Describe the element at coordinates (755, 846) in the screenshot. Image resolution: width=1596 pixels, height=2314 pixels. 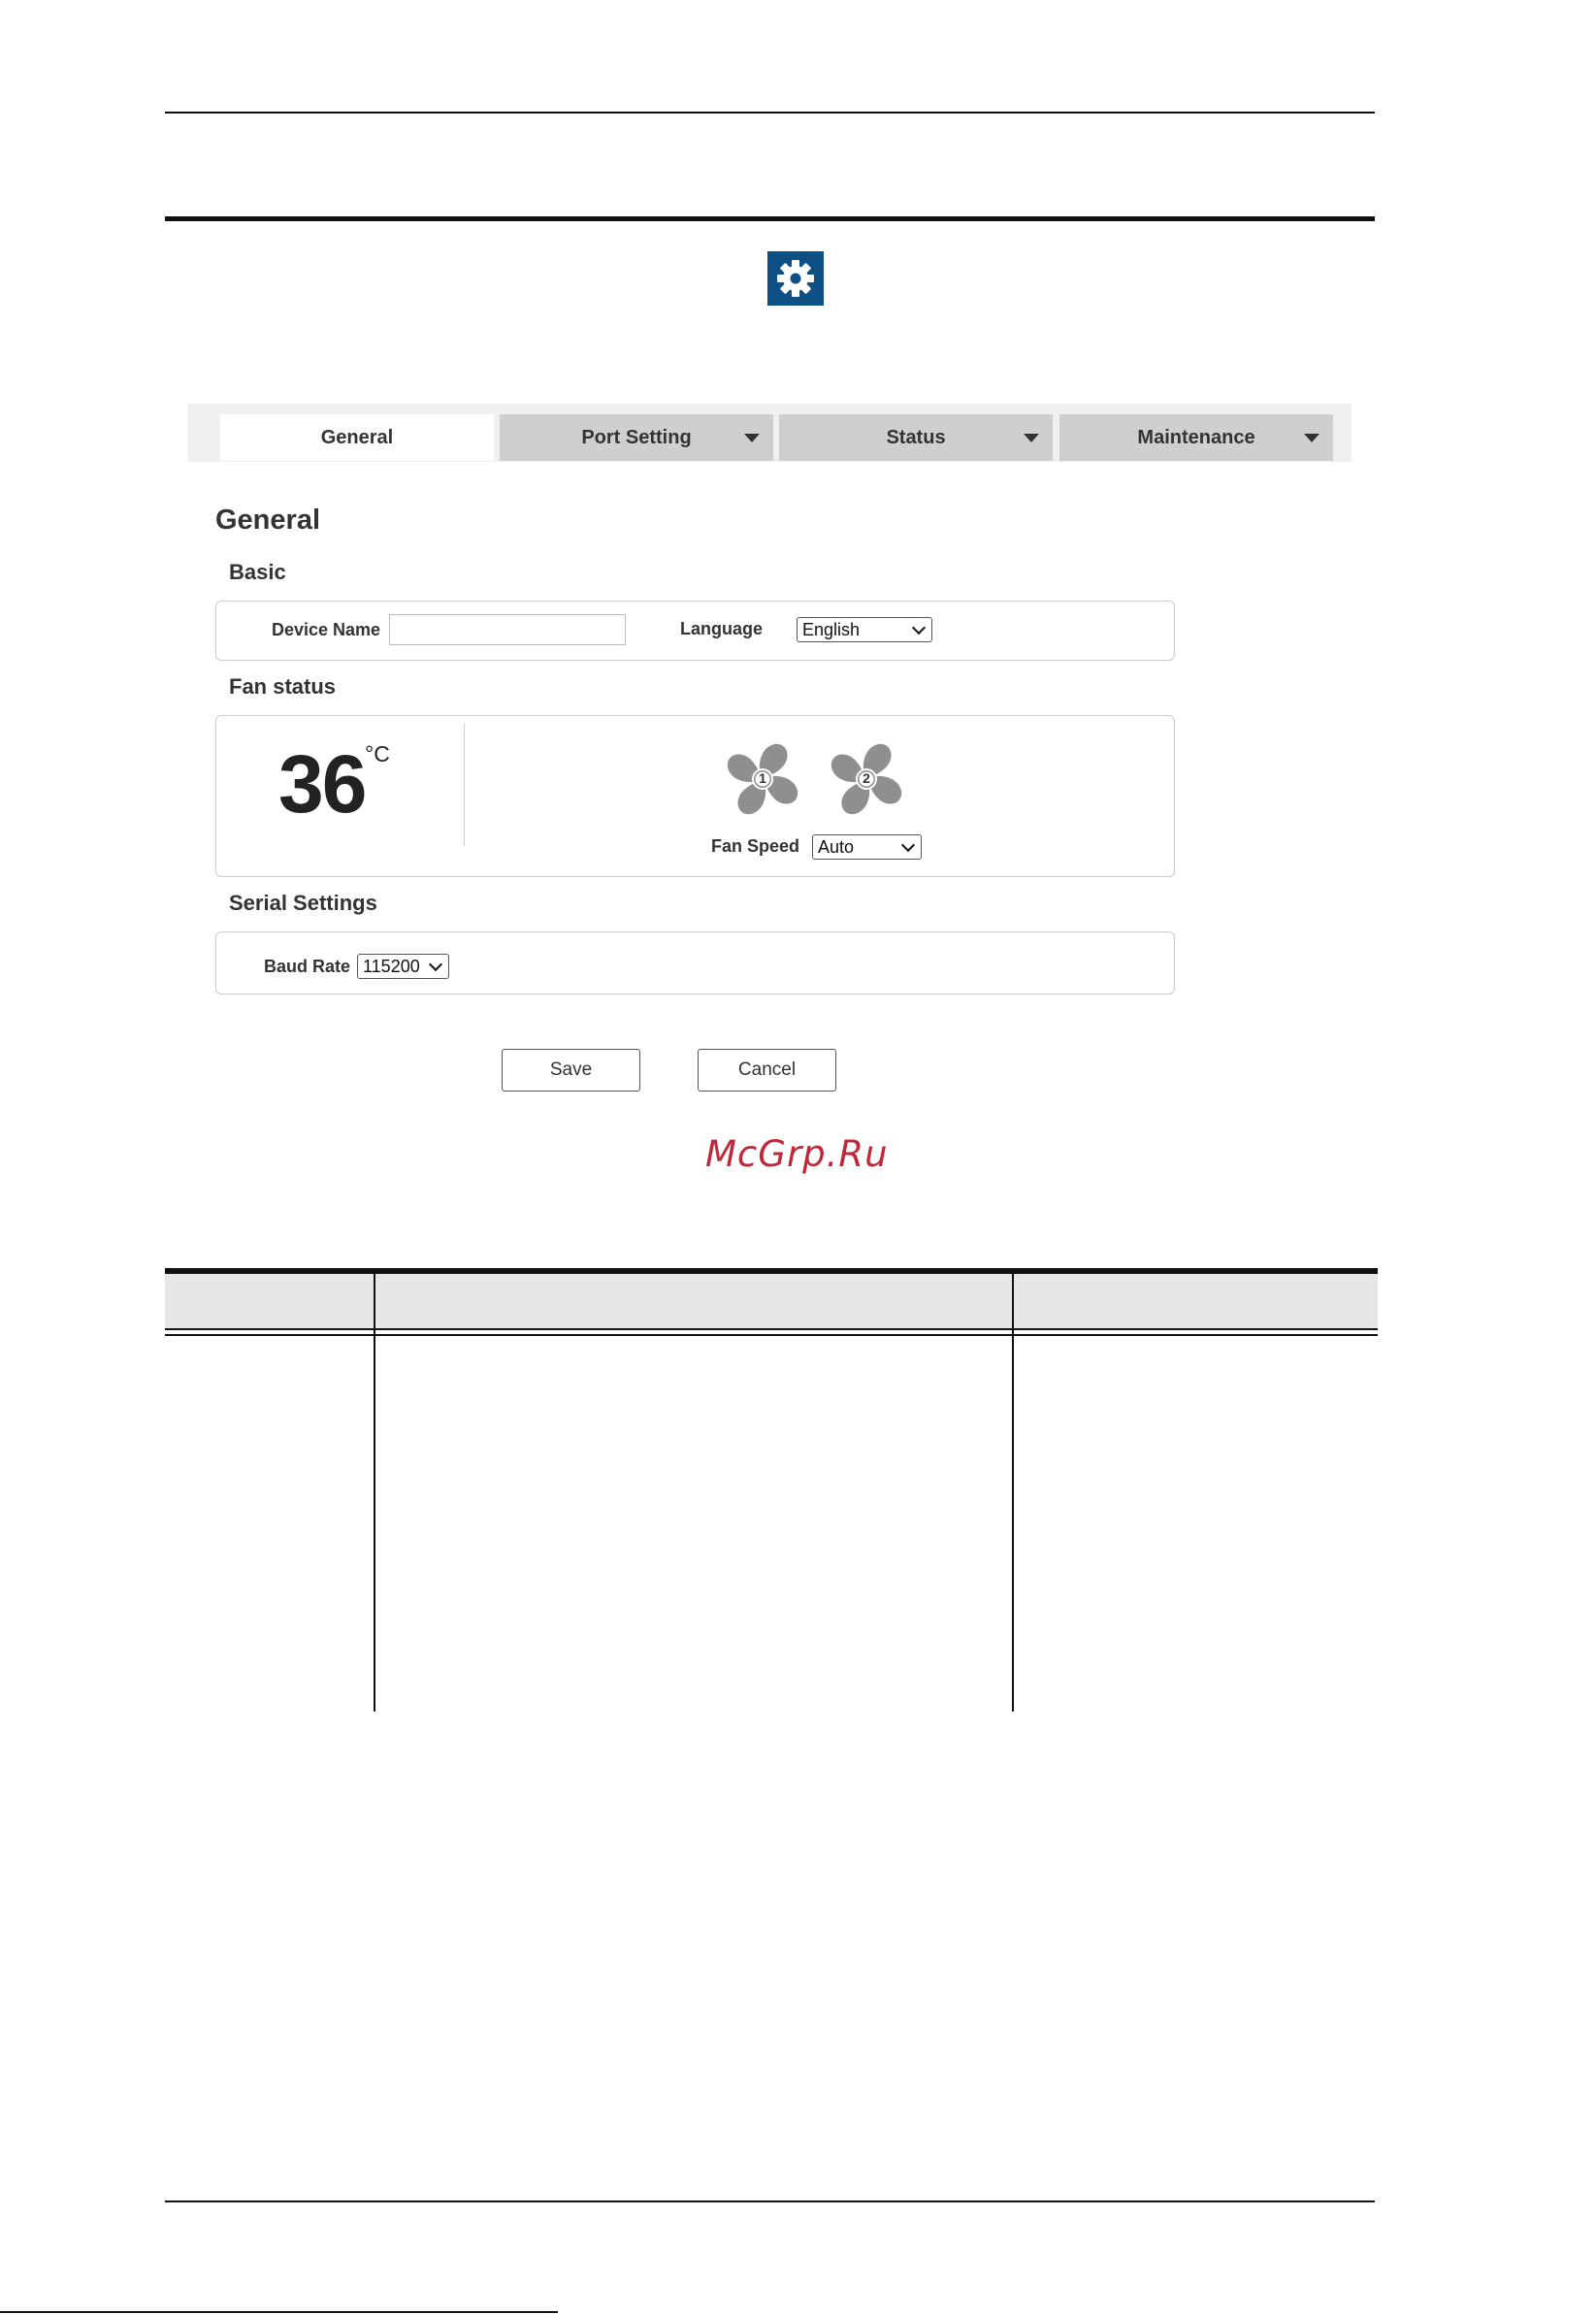
I see `fan-speed-label: Fan Speed` at that location.